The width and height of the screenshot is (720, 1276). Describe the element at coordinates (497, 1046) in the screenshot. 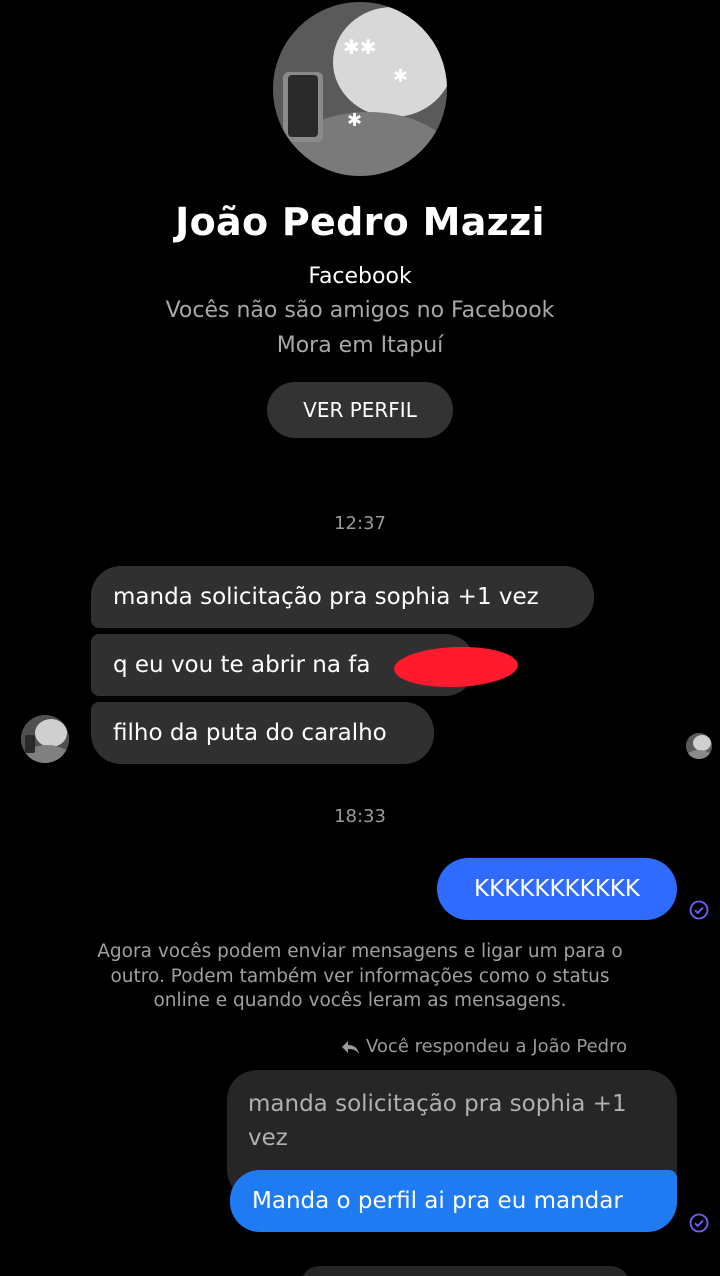

I see `reply-label-text: Você respondeu a João Pedro` at that location.